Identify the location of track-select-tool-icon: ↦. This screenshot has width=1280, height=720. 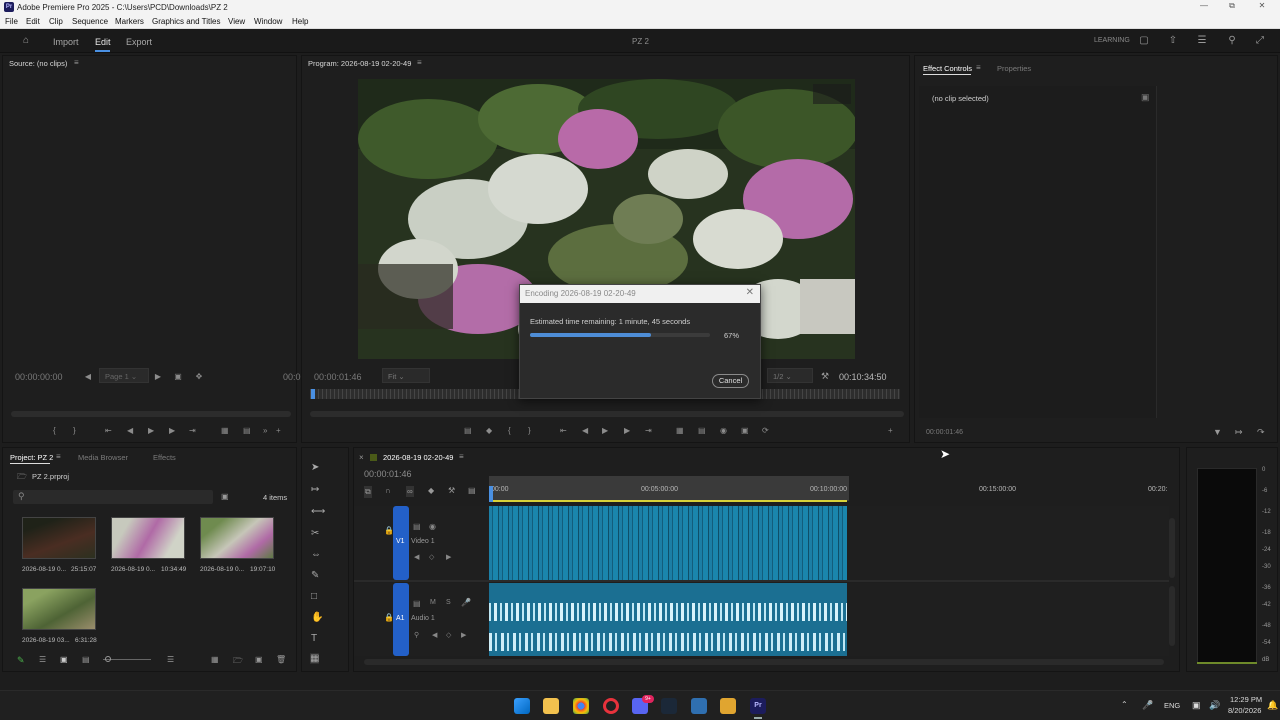
(315, 489).